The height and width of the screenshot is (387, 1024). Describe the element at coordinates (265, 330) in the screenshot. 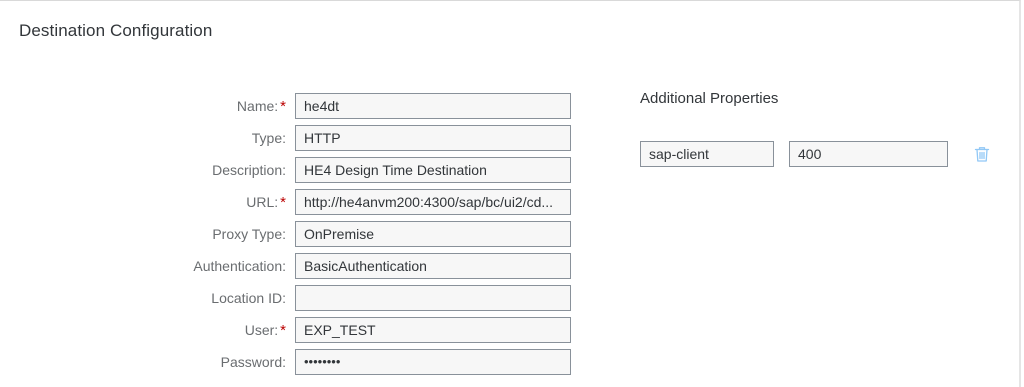

I see `user-label: User: *` at that location.